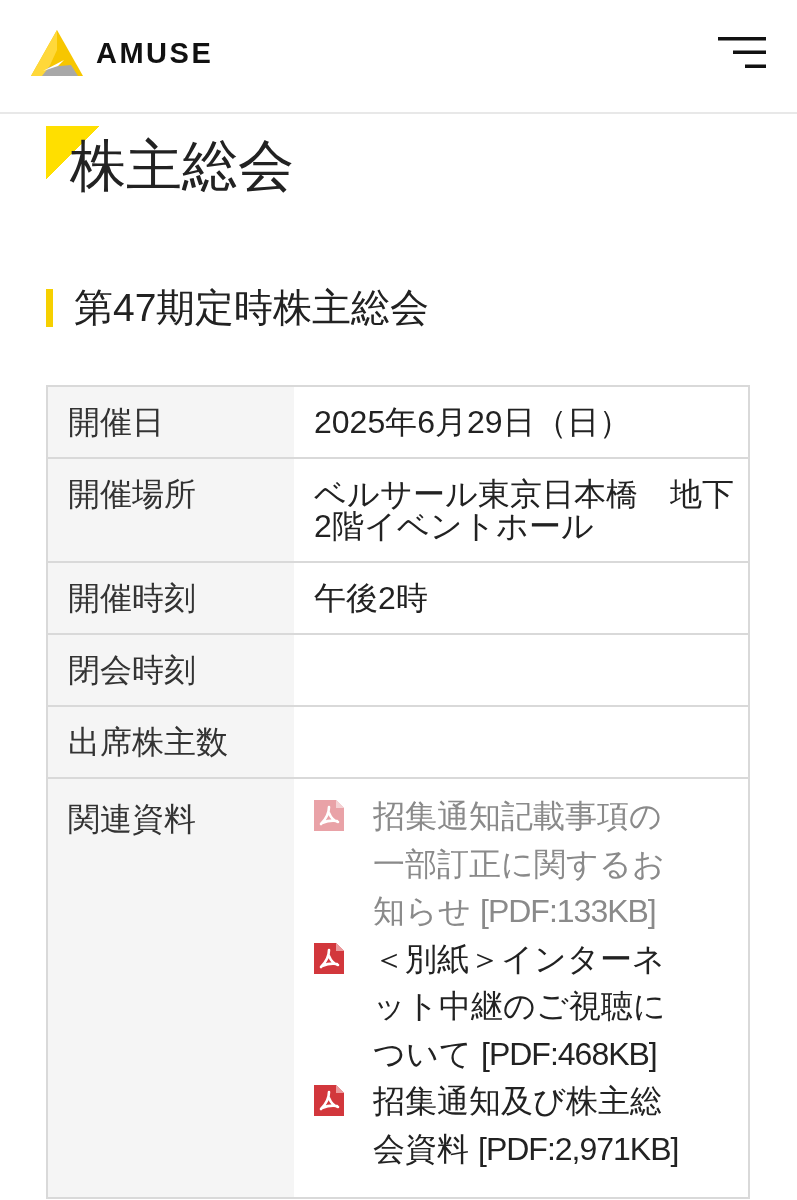  I want to click on document-link: 招集通知及び株主総会資料 [PDF:2,971KB], so click(501, 1125).